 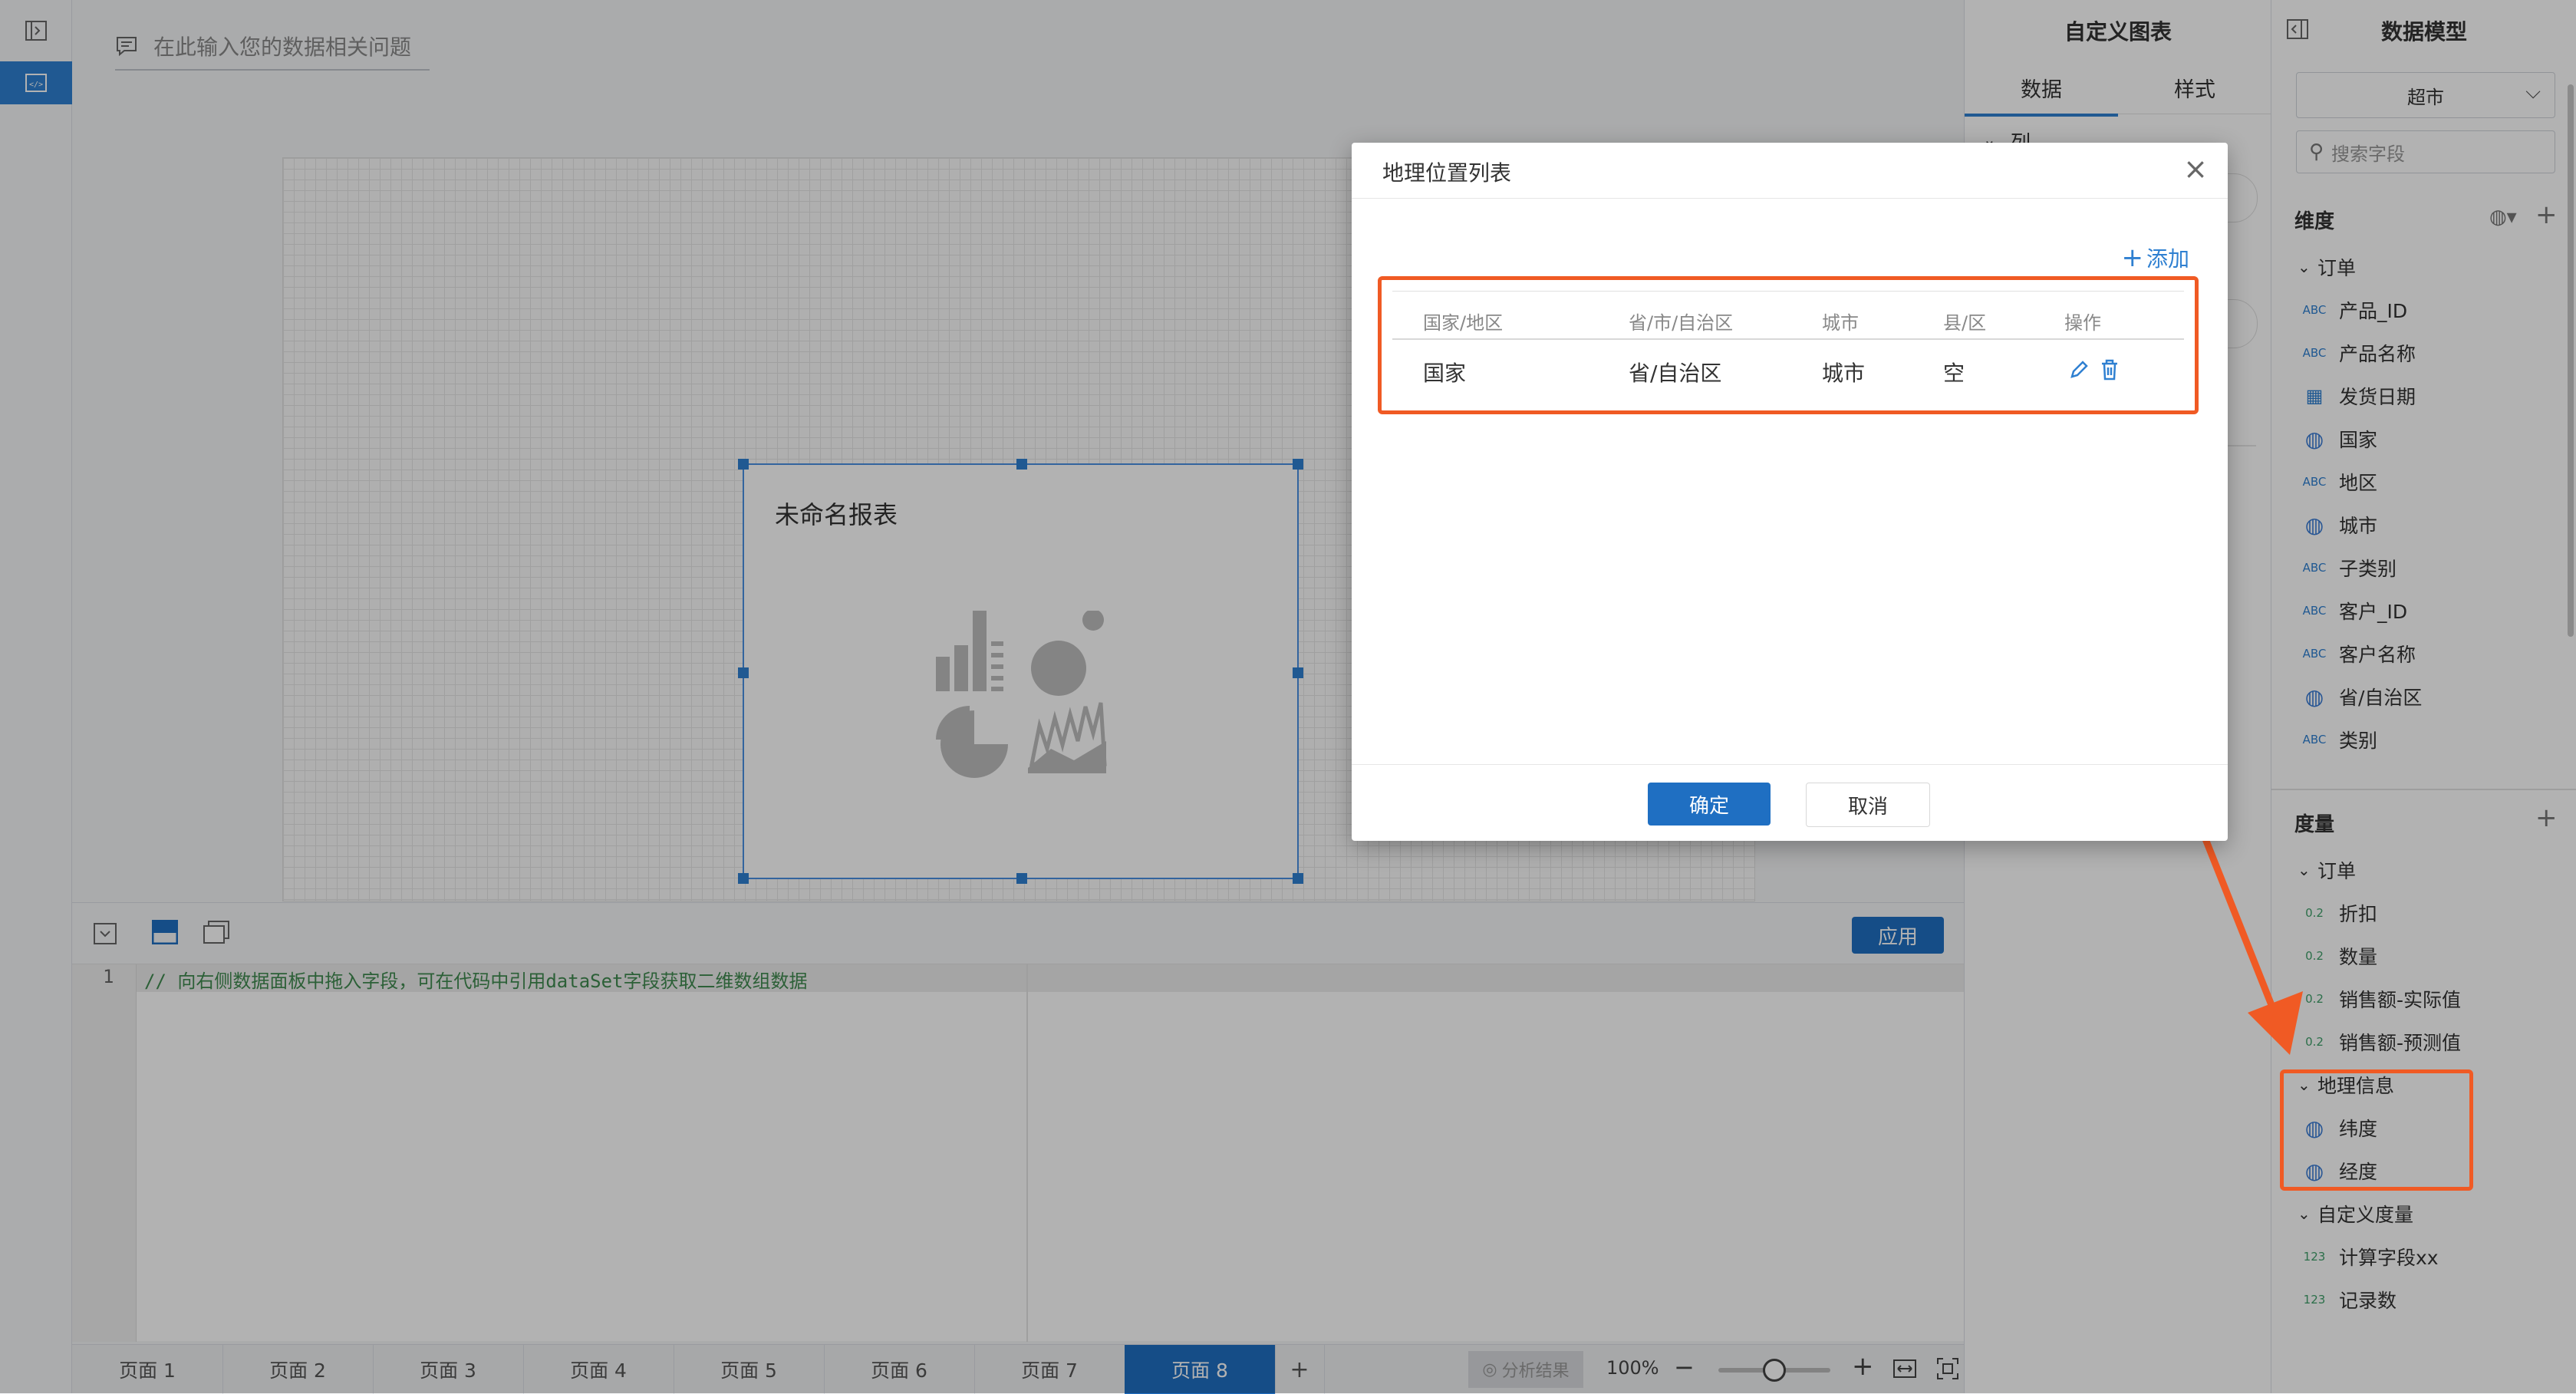 What do you see at coordinates (1447, 173) in the screenshot?
I see `dialog-title: 地理位置列表` at bounding box center [1447, 173].